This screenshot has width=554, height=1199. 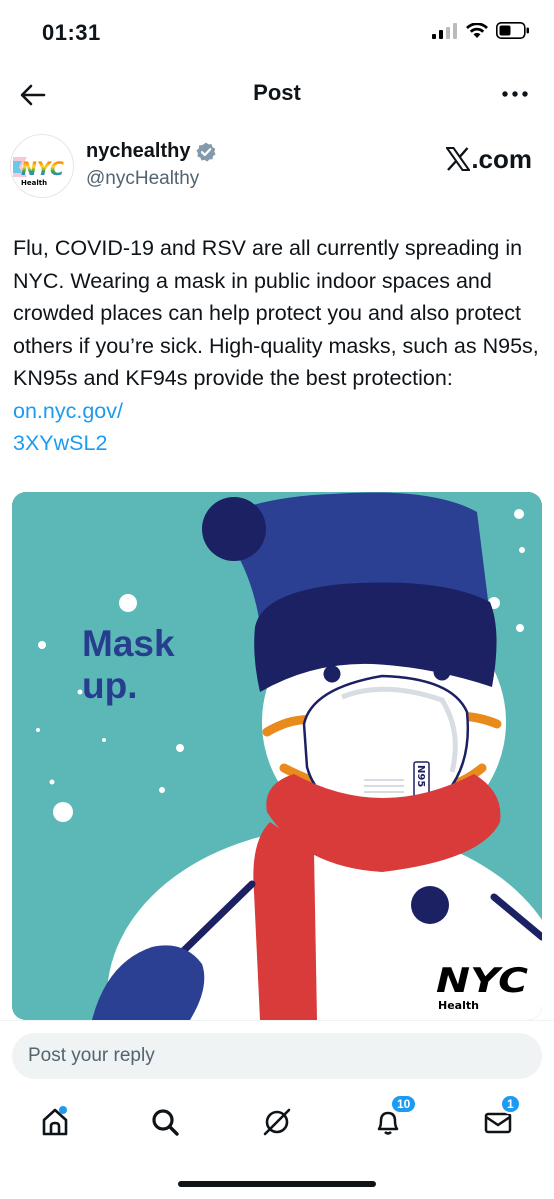 I want to click on bottom-tab-bar: 10 1, so click(x=277, y=1125).